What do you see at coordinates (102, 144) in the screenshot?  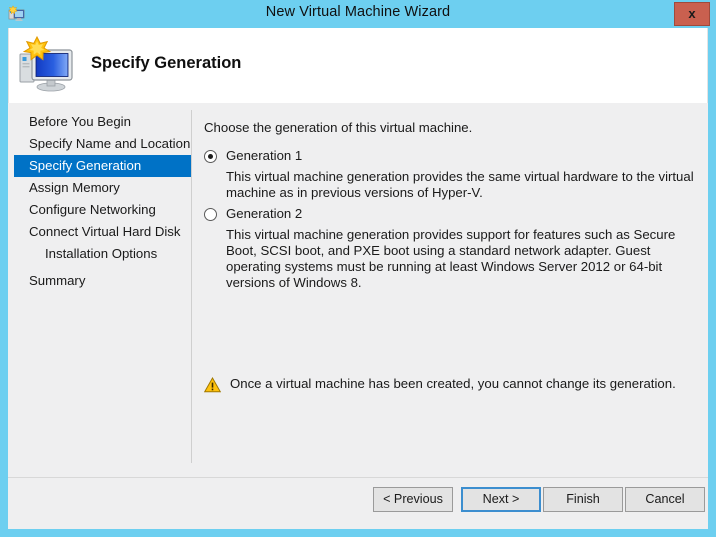 I see `sidebar-item-specify-name-and-location: Specify Name and Location` at bounding box center [102, 144].